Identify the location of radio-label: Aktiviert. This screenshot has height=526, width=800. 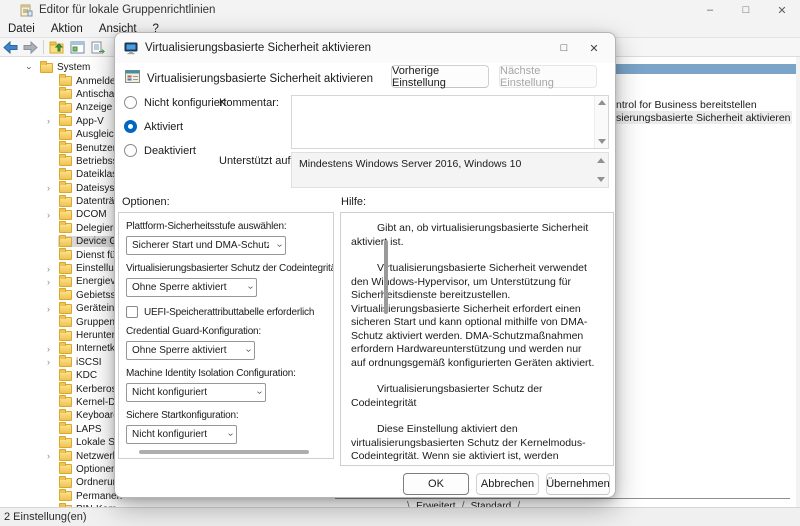
(164, 126).